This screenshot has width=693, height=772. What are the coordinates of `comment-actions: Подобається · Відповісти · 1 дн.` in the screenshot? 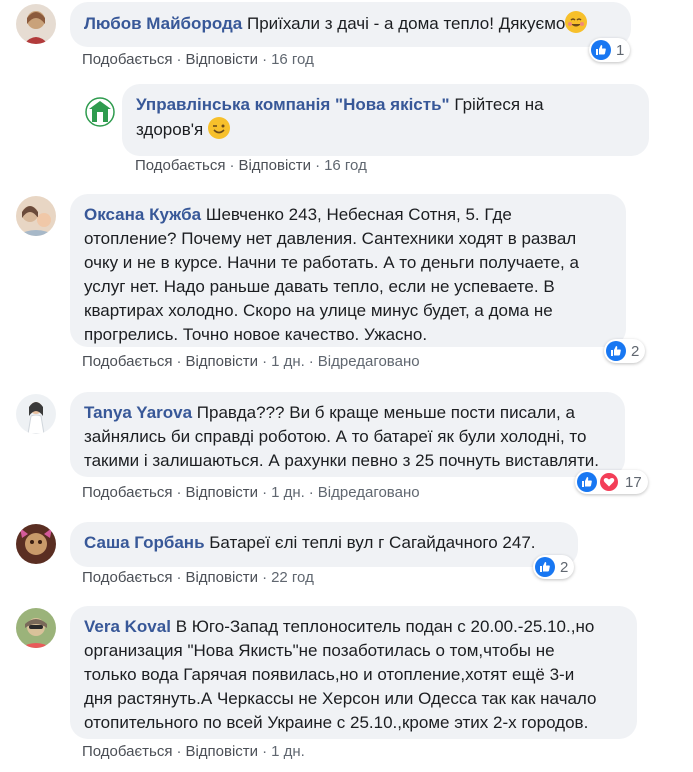 It's located at (193, 751).